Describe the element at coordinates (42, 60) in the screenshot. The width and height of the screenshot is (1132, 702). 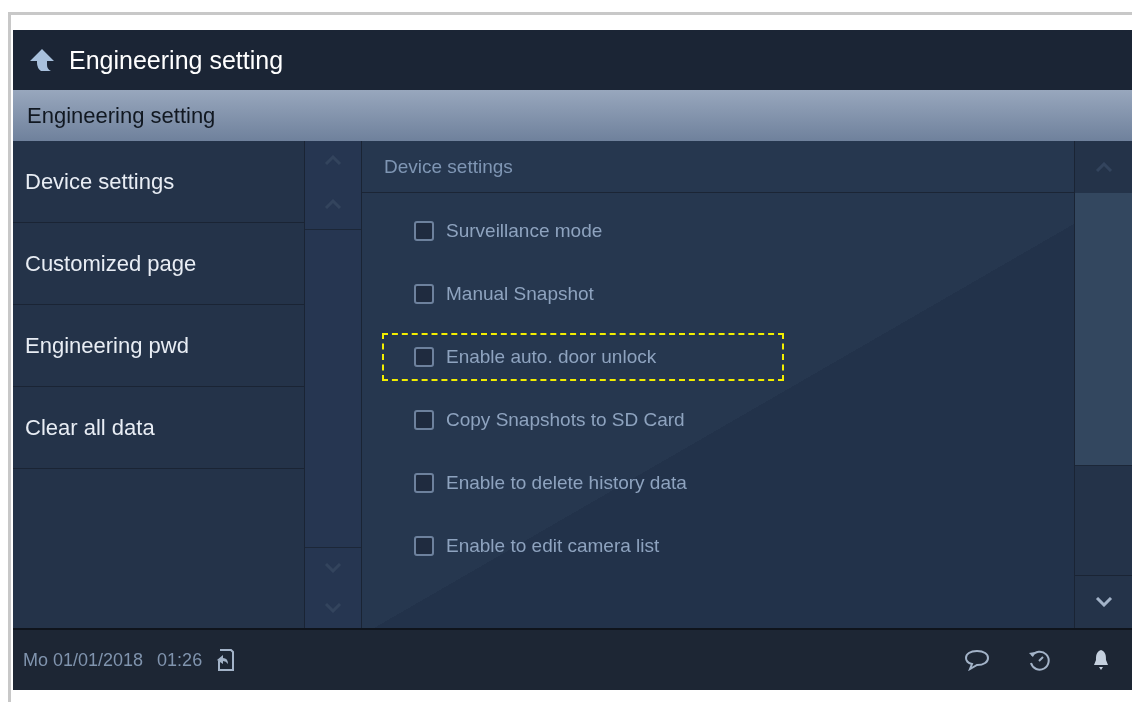
I see `back-arrow-icon` at that location.